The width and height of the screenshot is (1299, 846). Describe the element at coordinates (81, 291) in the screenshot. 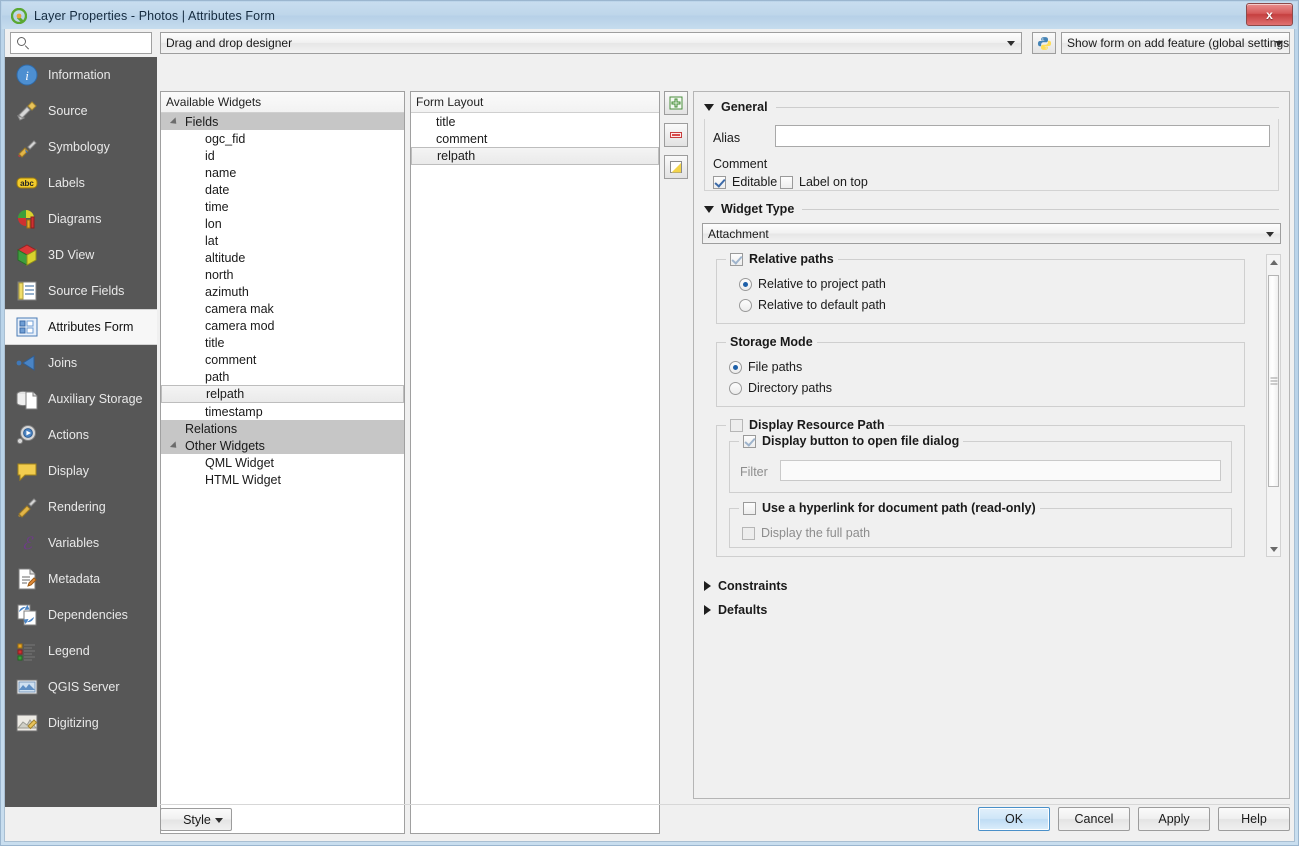

I see `sidebar-item-source-fields: Source Fields` at that location.